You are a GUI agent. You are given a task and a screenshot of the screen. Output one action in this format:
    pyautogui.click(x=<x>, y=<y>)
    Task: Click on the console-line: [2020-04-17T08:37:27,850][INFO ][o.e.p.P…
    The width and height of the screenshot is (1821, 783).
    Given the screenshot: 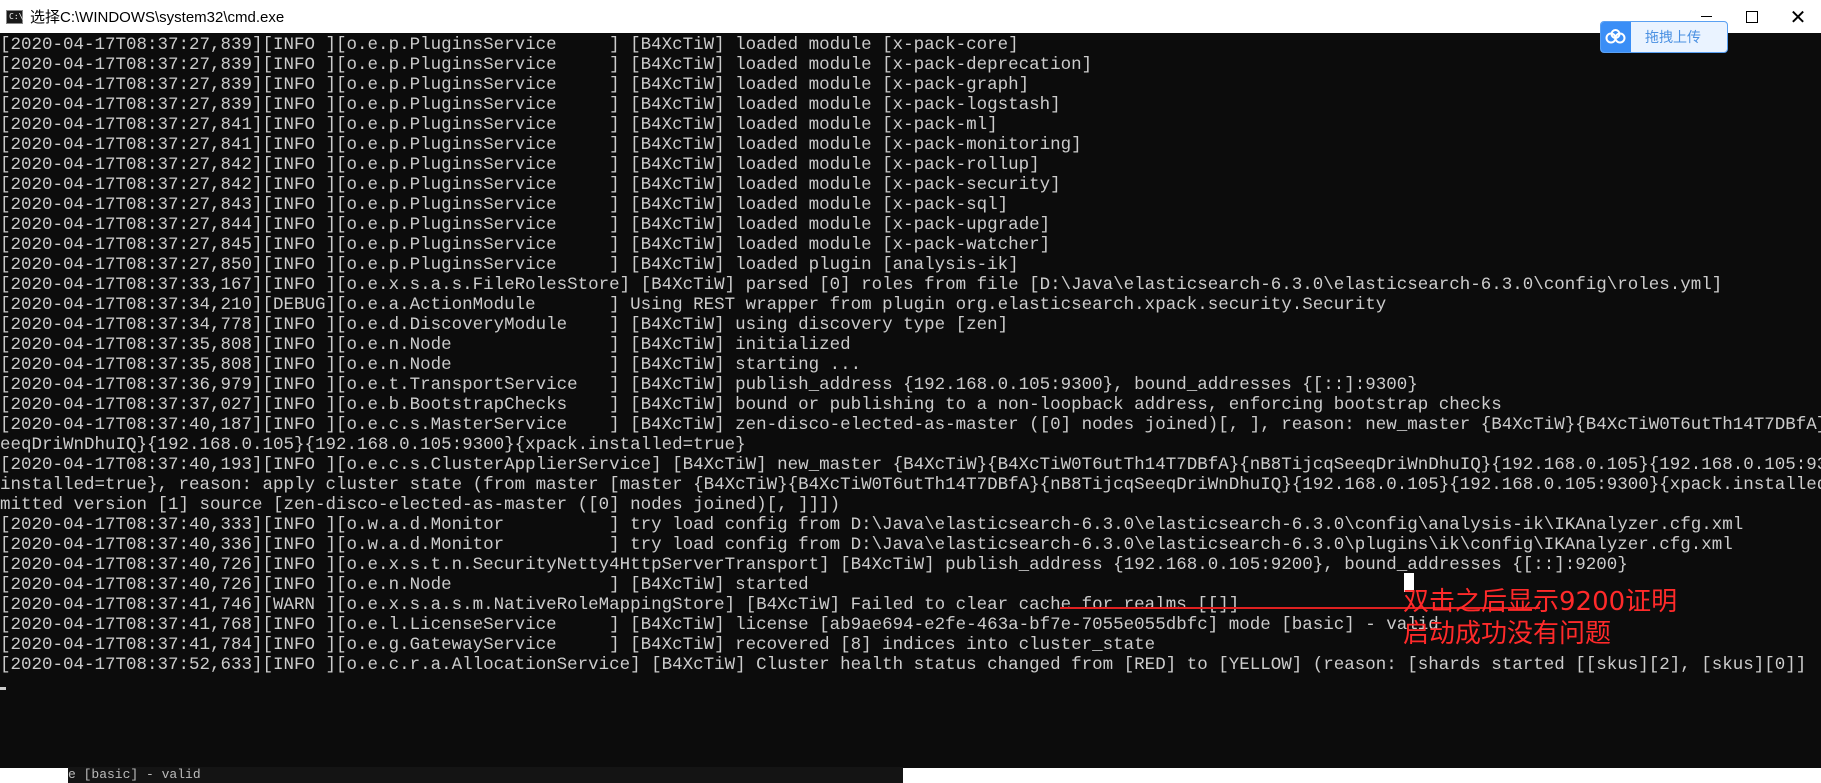 What is the action you would take?
    pyautogui.click(x=509, y=265)
    